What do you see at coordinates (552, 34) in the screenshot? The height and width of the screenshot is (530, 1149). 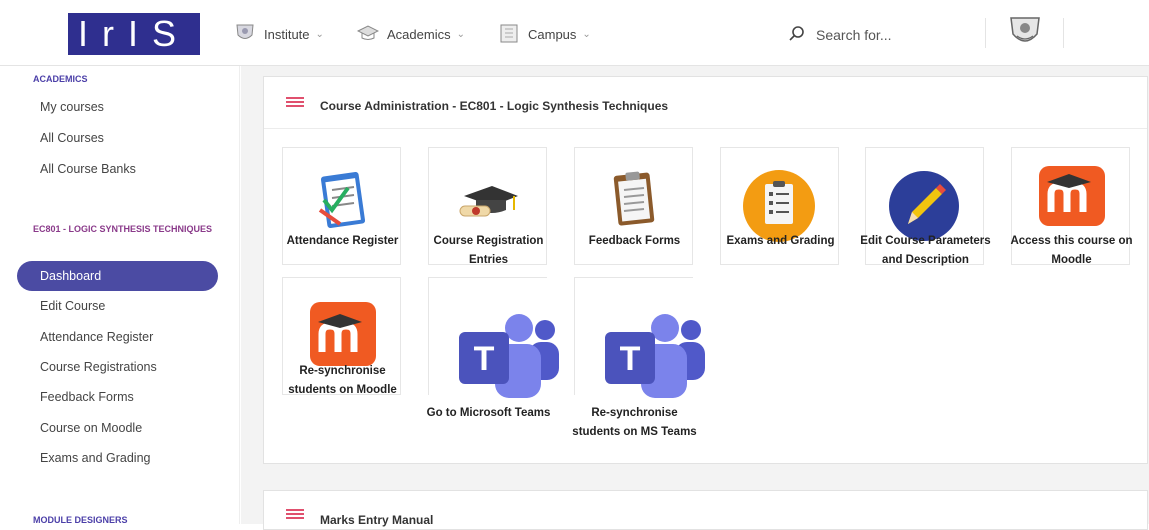 I see `nav-campus-label: Campus` at bounding box center [552, 34].